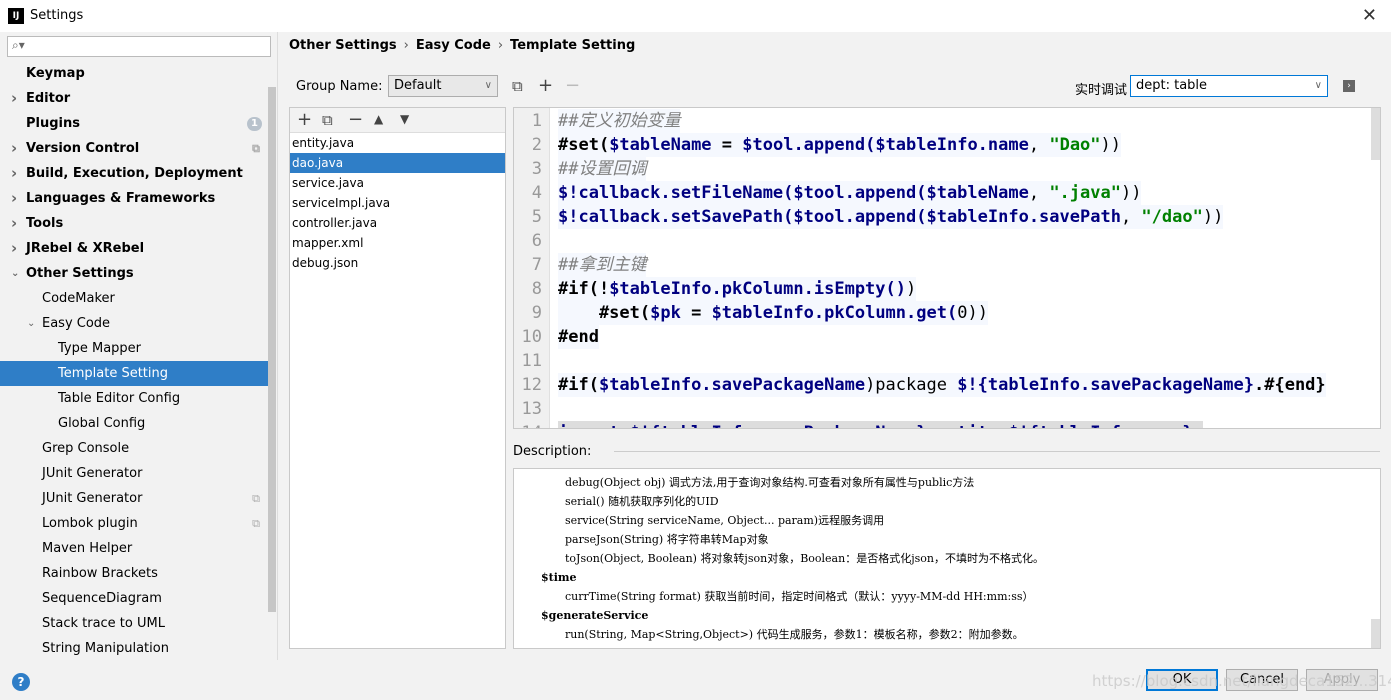 This screenshot has height=700, width=1391. Describe the element at coordinates (139, 46) in the screenshot. I see `search-input: ⌕▾` at that location.